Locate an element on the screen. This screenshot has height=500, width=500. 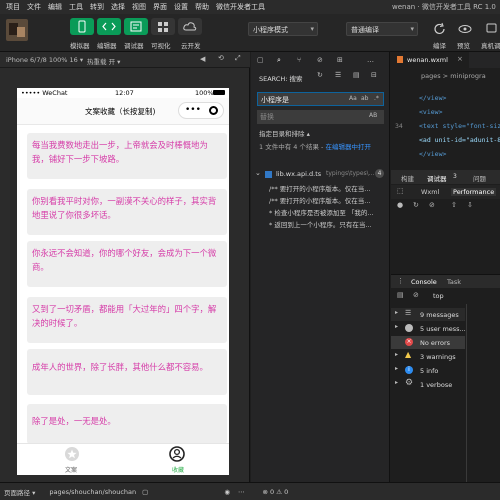
close-icon is located at coordinates (213, 110).